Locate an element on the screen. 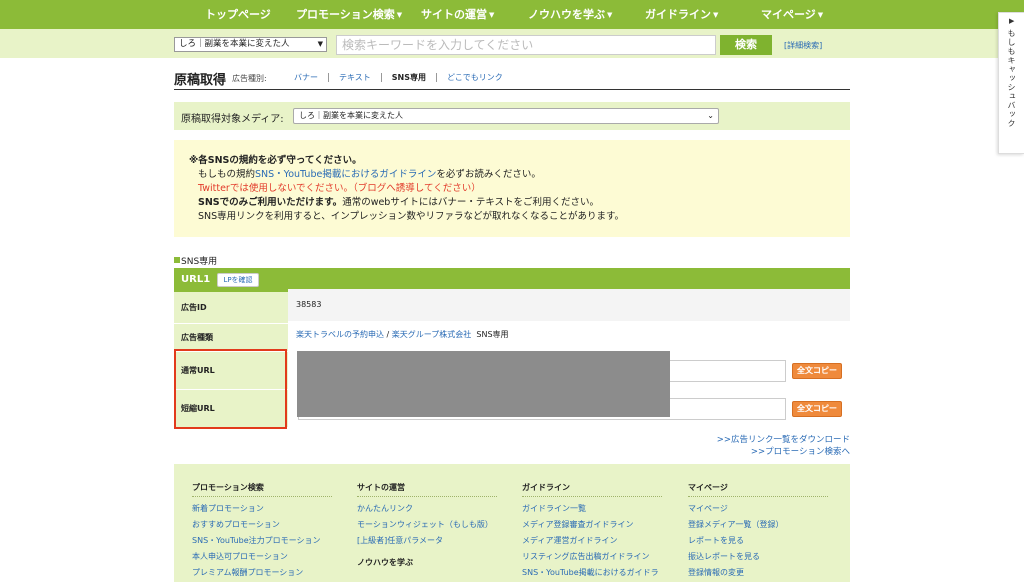 Image resolution: width=1024 pixels, height=582 pixels. notice-line-3: Twitterでは使用しないでください。（ブログへ誘導してください） is located at coordinates (339, 188).